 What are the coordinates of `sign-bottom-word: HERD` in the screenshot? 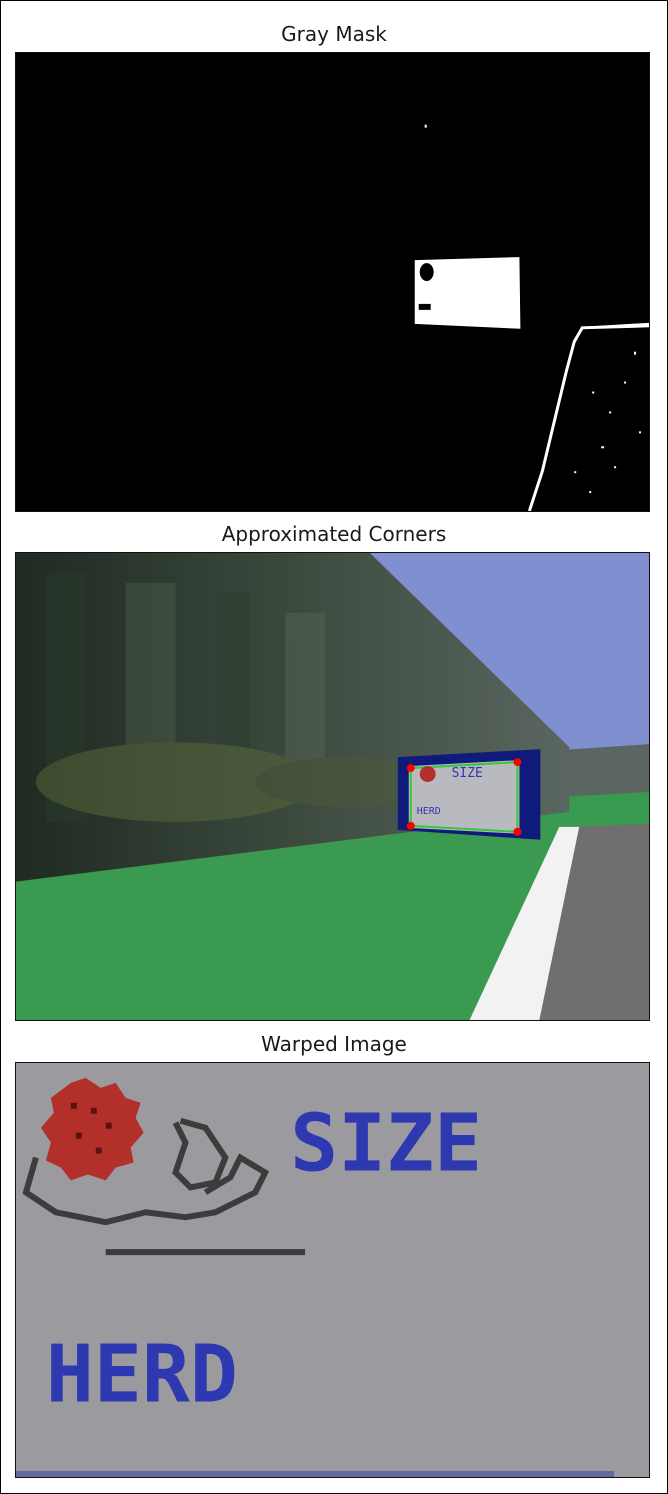 It's located at (429, 811).